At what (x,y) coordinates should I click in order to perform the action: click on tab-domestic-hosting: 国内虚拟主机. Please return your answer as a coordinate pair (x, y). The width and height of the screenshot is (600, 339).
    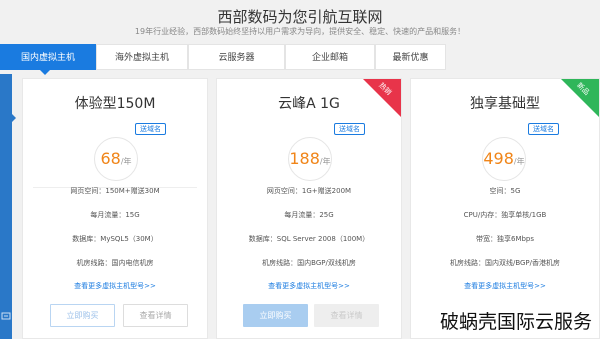
    Looking at the image, I should click on (48, 57).